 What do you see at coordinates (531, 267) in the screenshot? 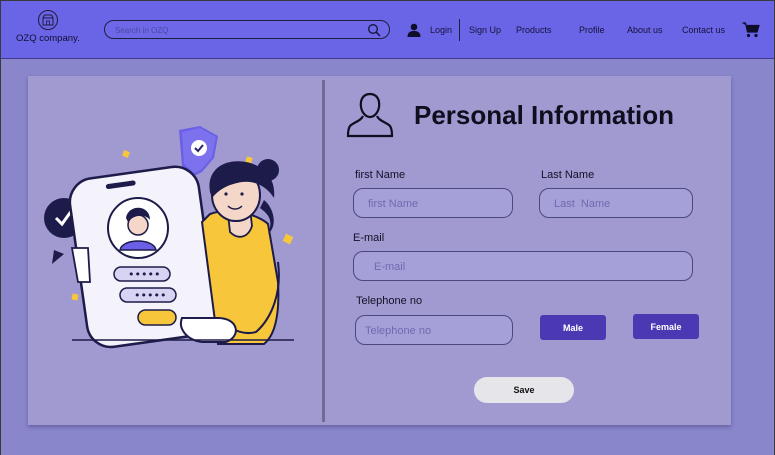
I see `email-input` at bounding box center [531, 267].